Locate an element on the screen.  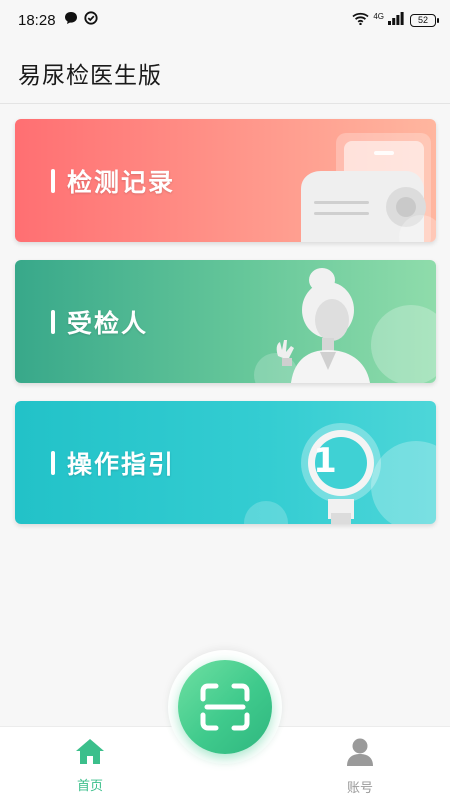
guide-step-number: 1 is located at coordinates (325, 461).